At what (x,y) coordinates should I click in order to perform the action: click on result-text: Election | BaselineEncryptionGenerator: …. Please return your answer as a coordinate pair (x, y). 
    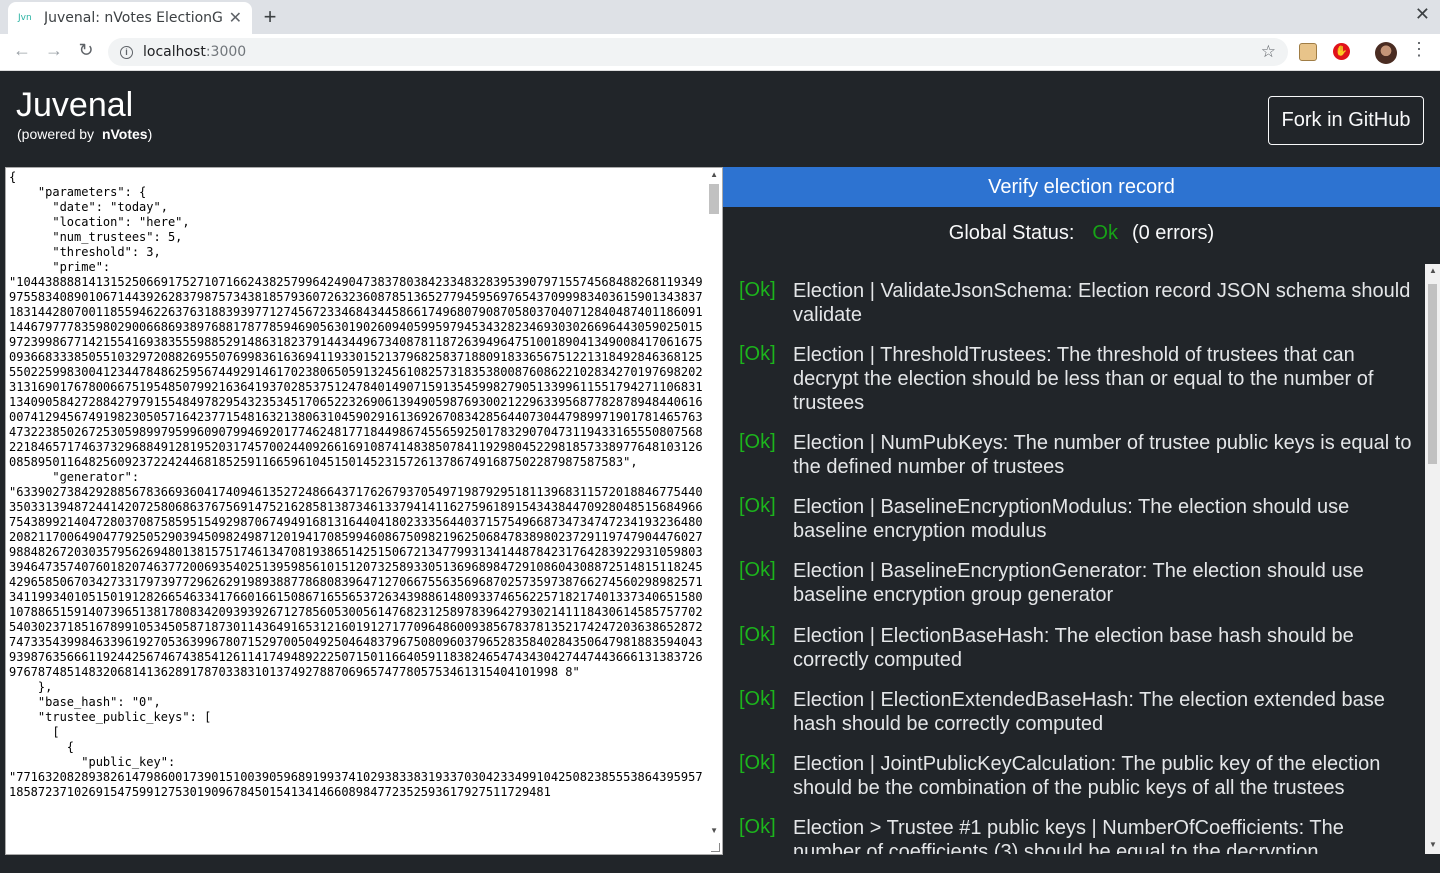
    Looking at the image, I should click on (1078, 583).